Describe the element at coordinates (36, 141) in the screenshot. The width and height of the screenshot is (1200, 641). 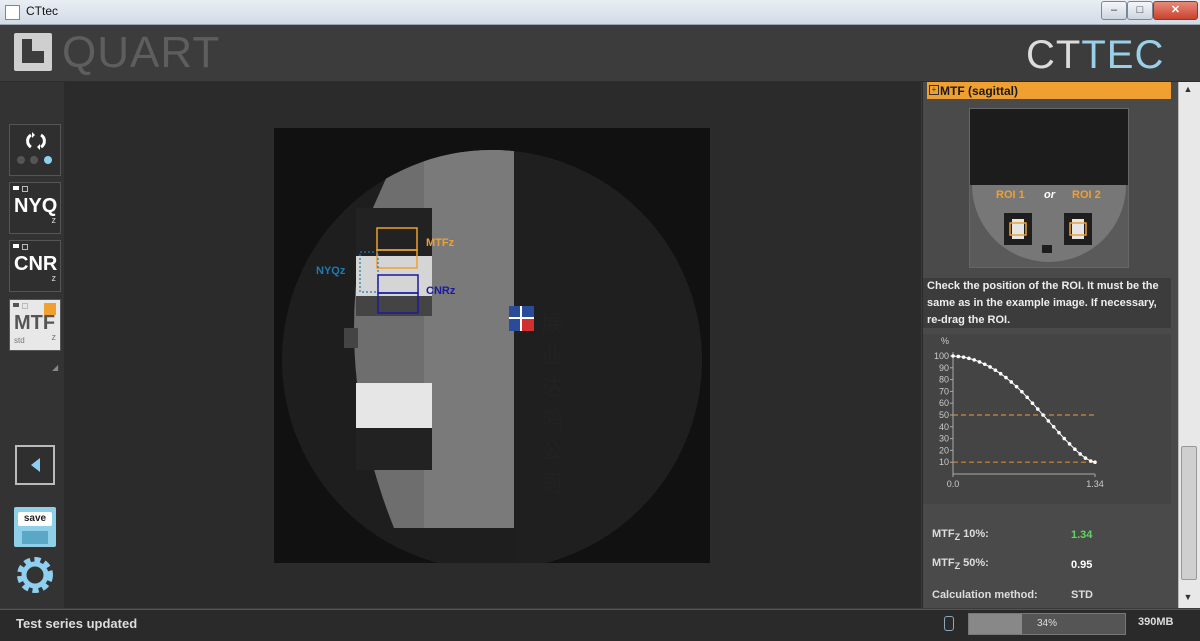
I see `cycle-icon` at that location.